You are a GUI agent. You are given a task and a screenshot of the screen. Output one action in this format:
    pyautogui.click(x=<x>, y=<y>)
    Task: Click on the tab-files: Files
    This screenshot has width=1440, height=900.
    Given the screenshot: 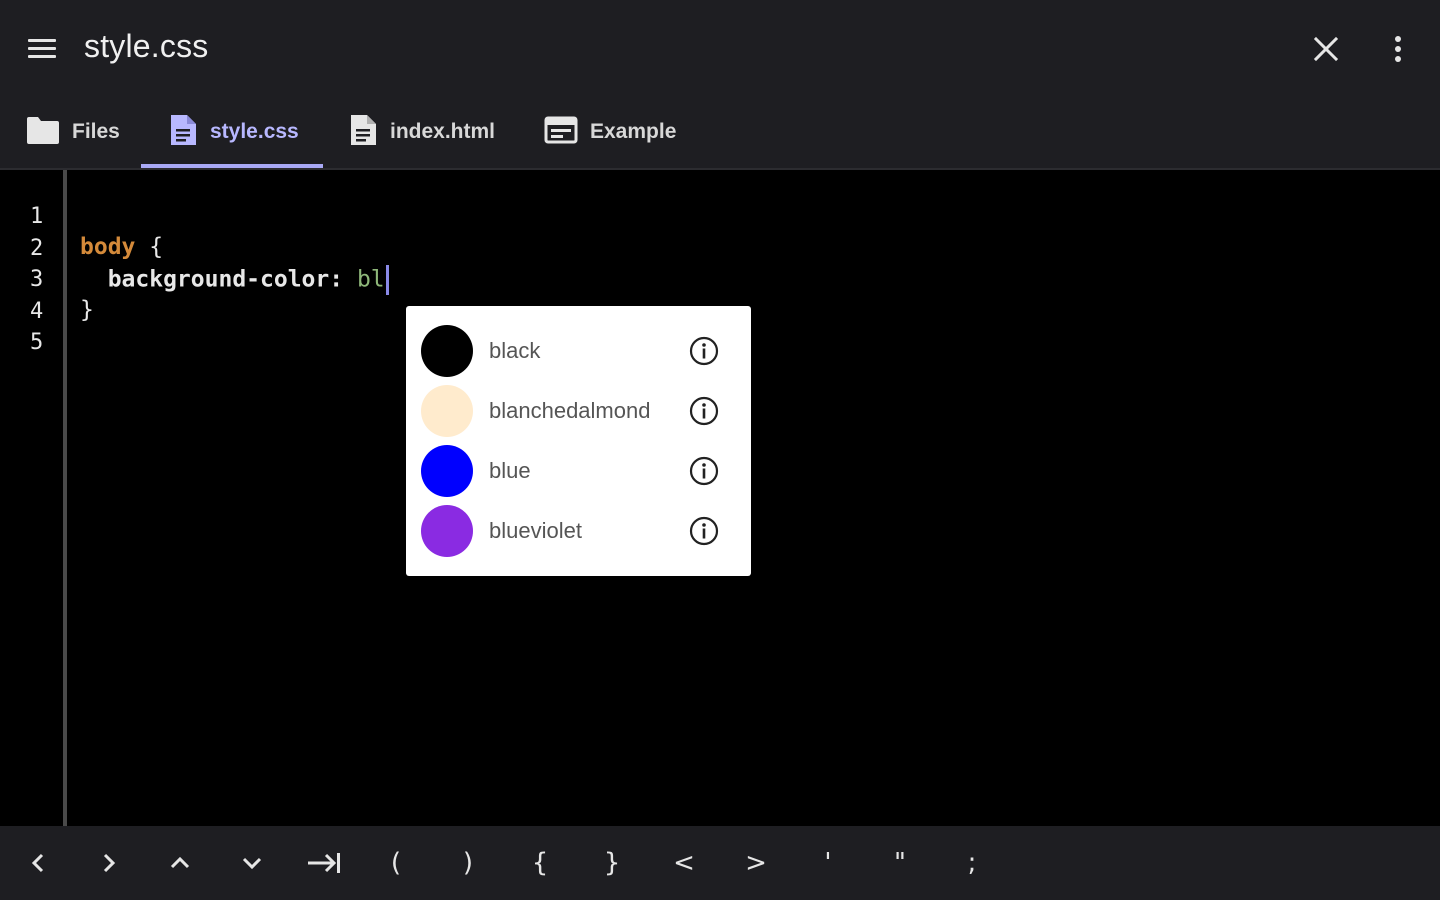 What is the action you would take?
    pyautogui.click(x=73, y=132)
    